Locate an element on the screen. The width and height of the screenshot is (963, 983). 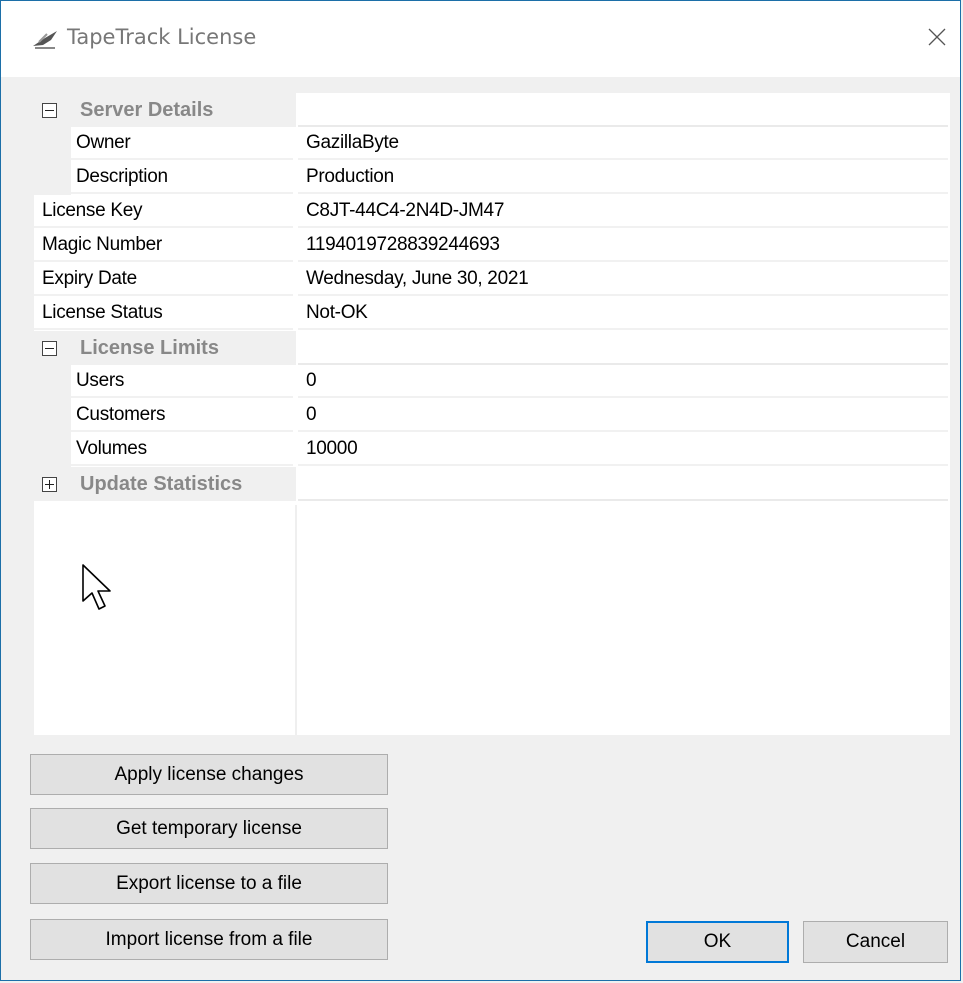
column-divider is located at coordinates (296, 620).